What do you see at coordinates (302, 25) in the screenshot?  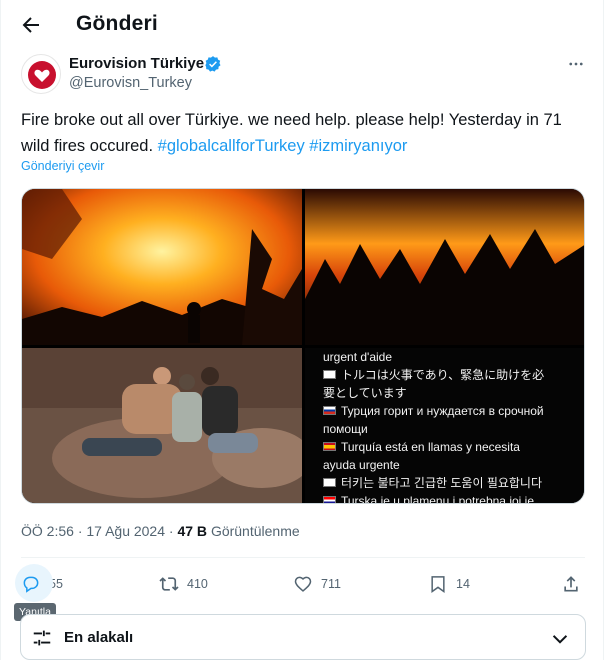 I see `page-header: Gönderi` at bounding box center [302, 25].